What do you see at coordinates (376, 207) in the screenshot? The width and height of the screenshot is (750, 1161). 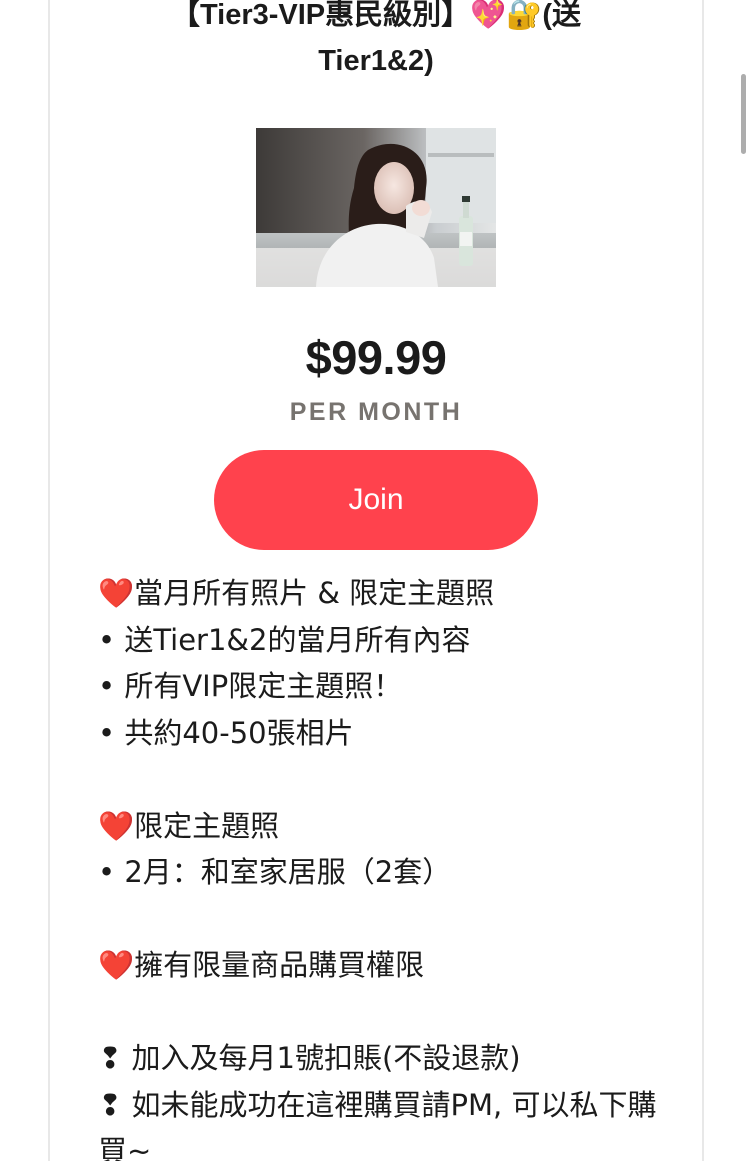 I see `tier-cover-photo` at bounding box center [376, 207].